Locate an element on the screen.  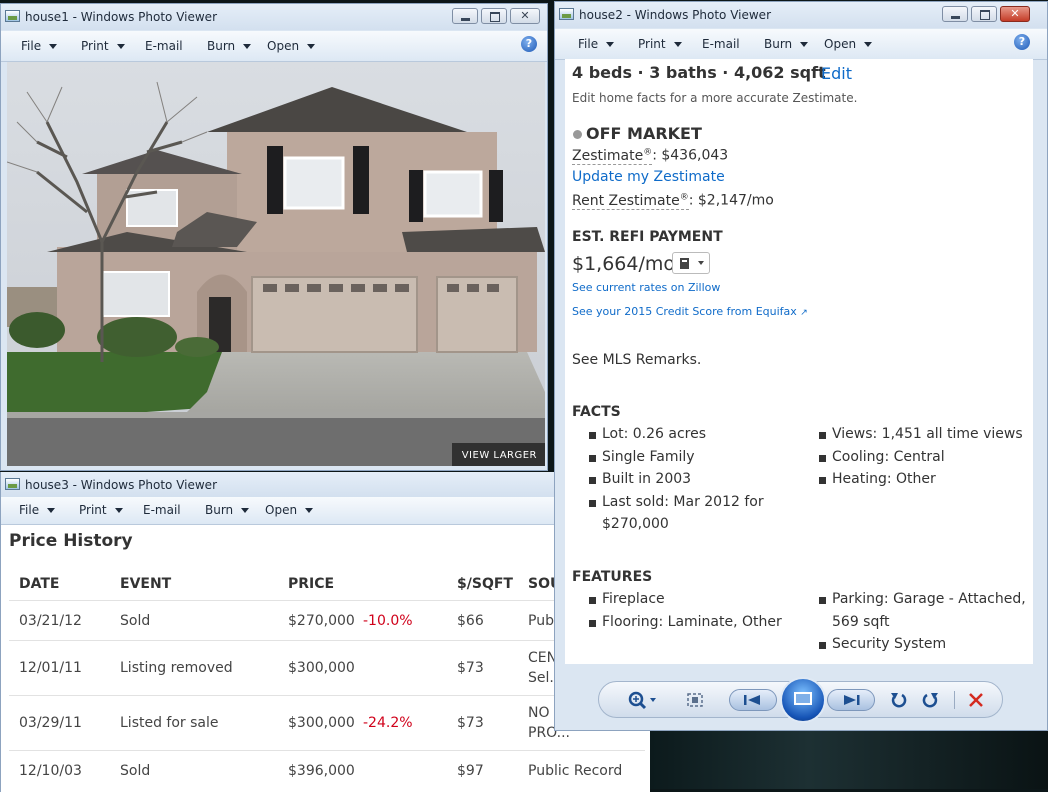
col-sqft: $/SQFT is located at coordinates (485, 584).